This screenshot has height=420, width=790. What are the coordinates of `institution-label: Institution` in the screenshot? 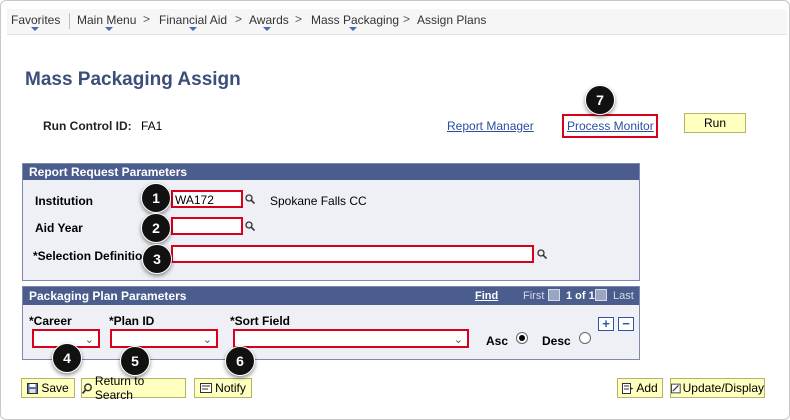 It's located at (64, 201).